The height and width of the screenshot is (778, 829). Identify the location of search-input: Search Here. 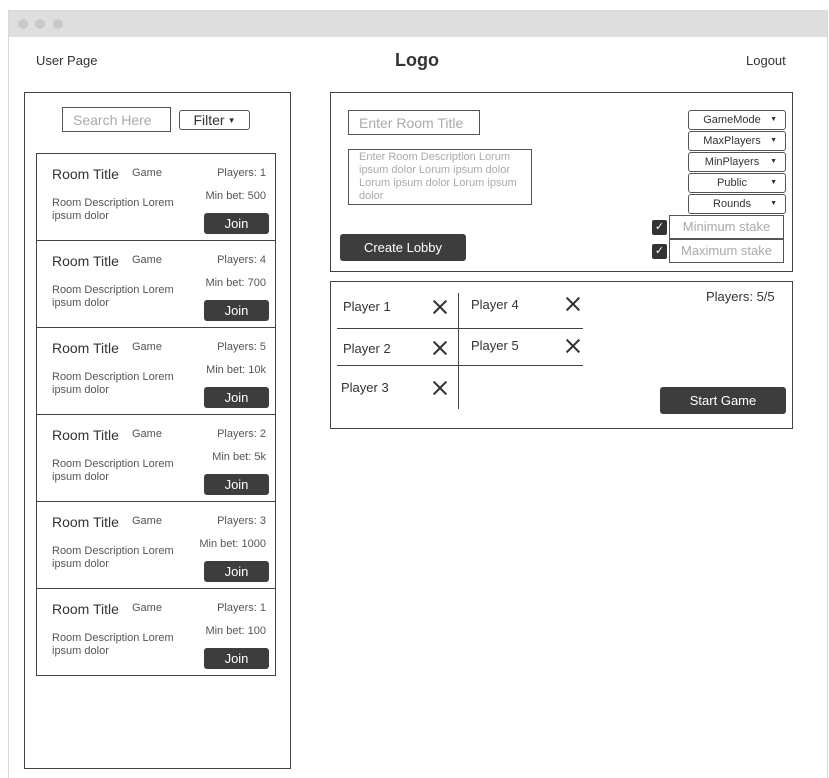
(116, 119).